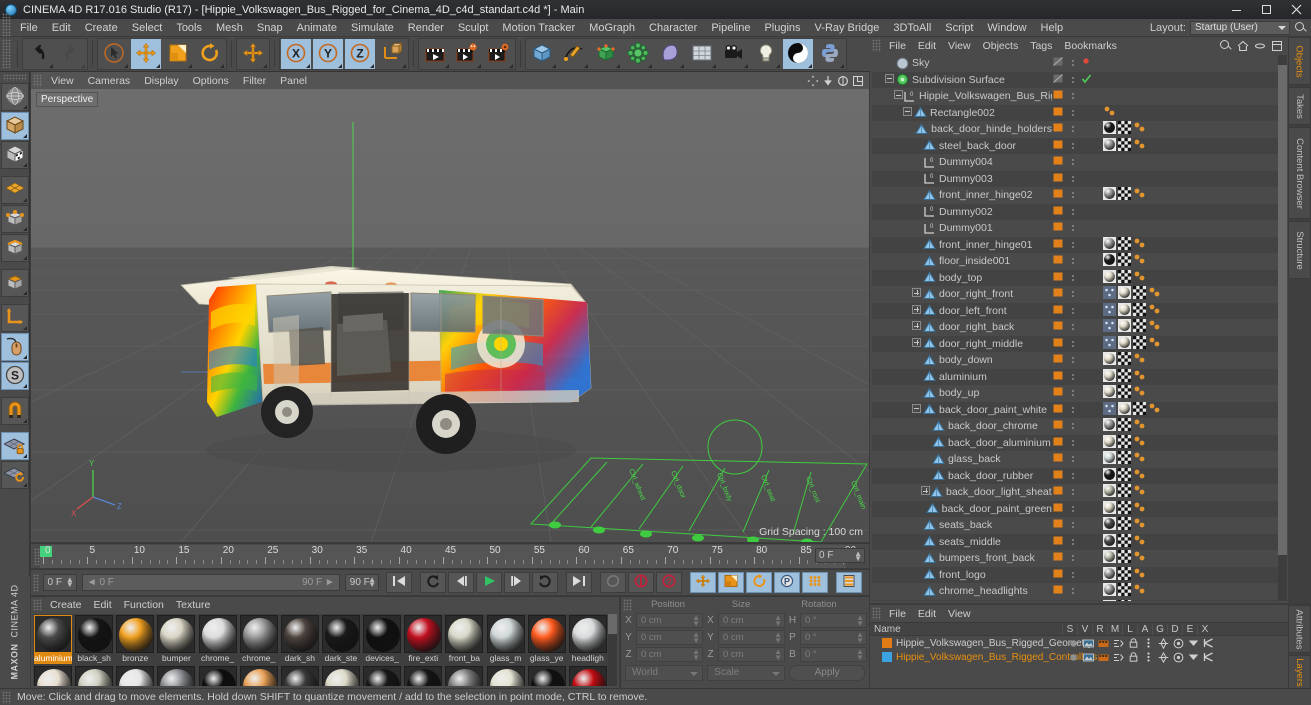 The image size is (1311, 705). What do you see at coordinates (1073, 643) in the screenshot?
I see `layer-toggle-s` at bounding box center [1073, 643].